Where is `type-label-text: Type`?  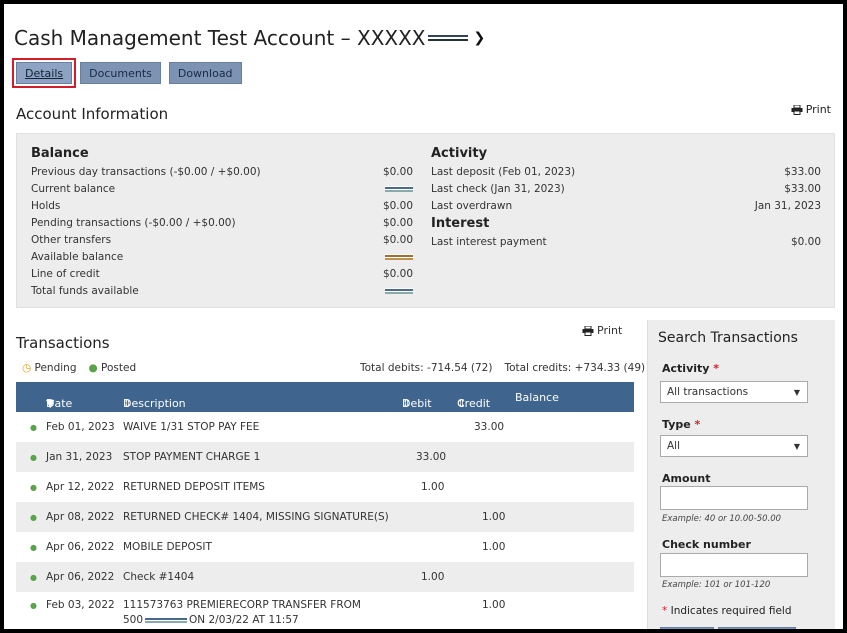 type-label-text: Type is located at coordinates (676, 424).